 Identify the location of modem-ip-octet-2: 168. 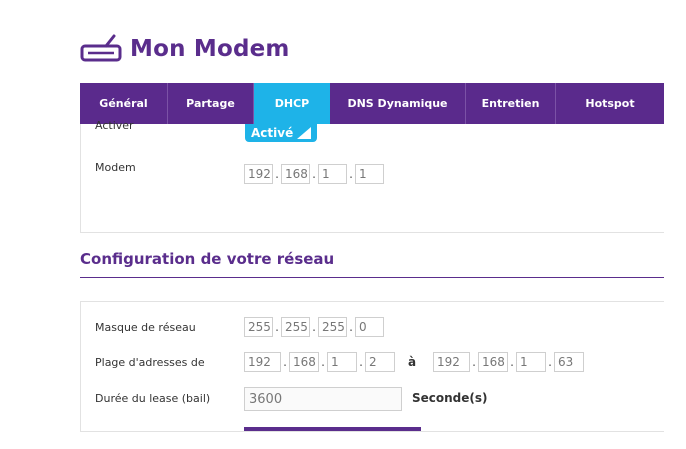
(295, 174).